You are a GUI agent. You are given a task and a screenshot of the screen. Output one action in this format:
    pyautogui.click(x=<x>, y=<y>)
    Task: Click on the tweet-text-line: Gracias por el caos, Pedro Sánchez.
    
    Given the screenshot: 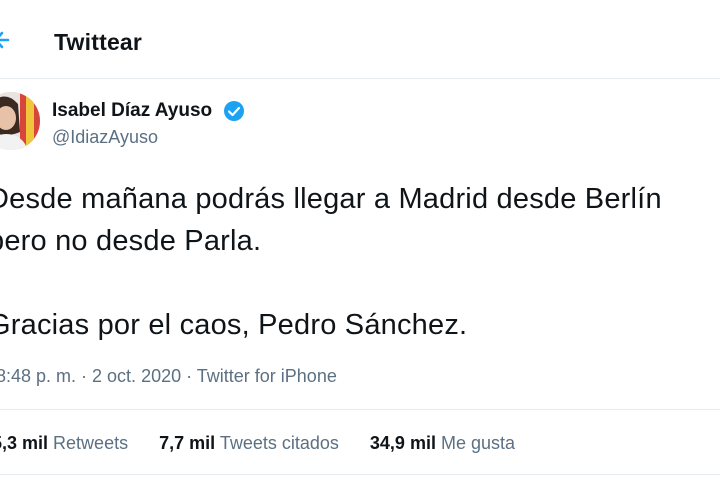 What is the action you would take?
    pyautogui.click(x=234, y=325)
    